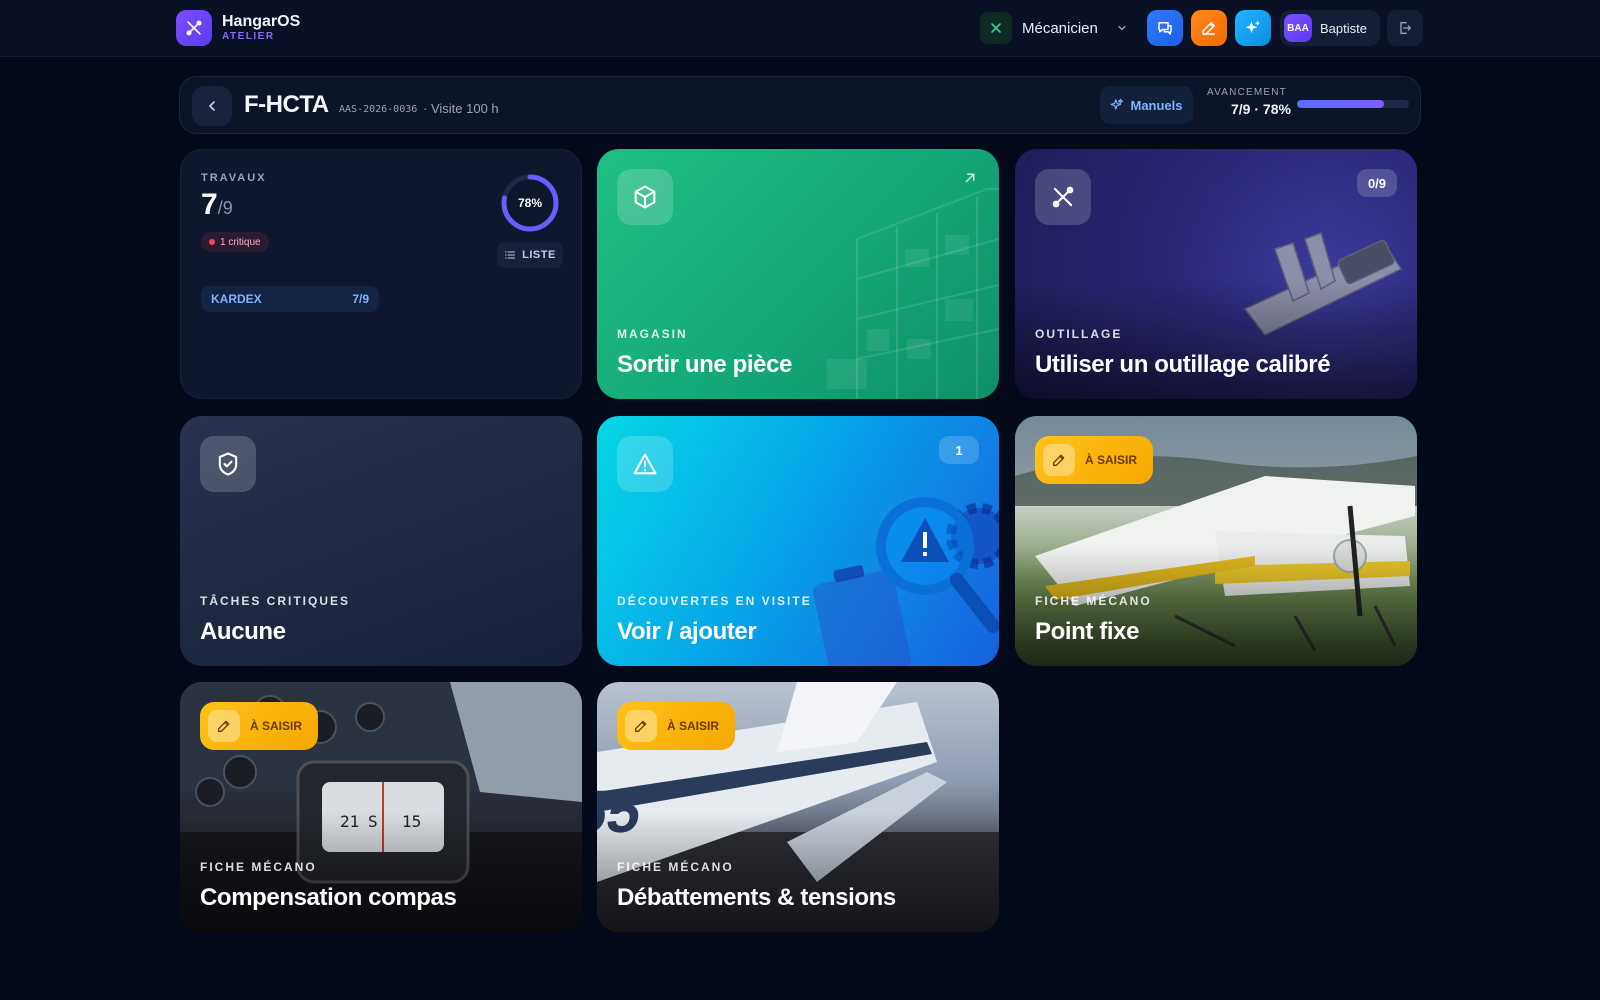  Describe the element at coordinates (1087, 631) in the screenshot. I see `card-title: Point fixe` at that location.